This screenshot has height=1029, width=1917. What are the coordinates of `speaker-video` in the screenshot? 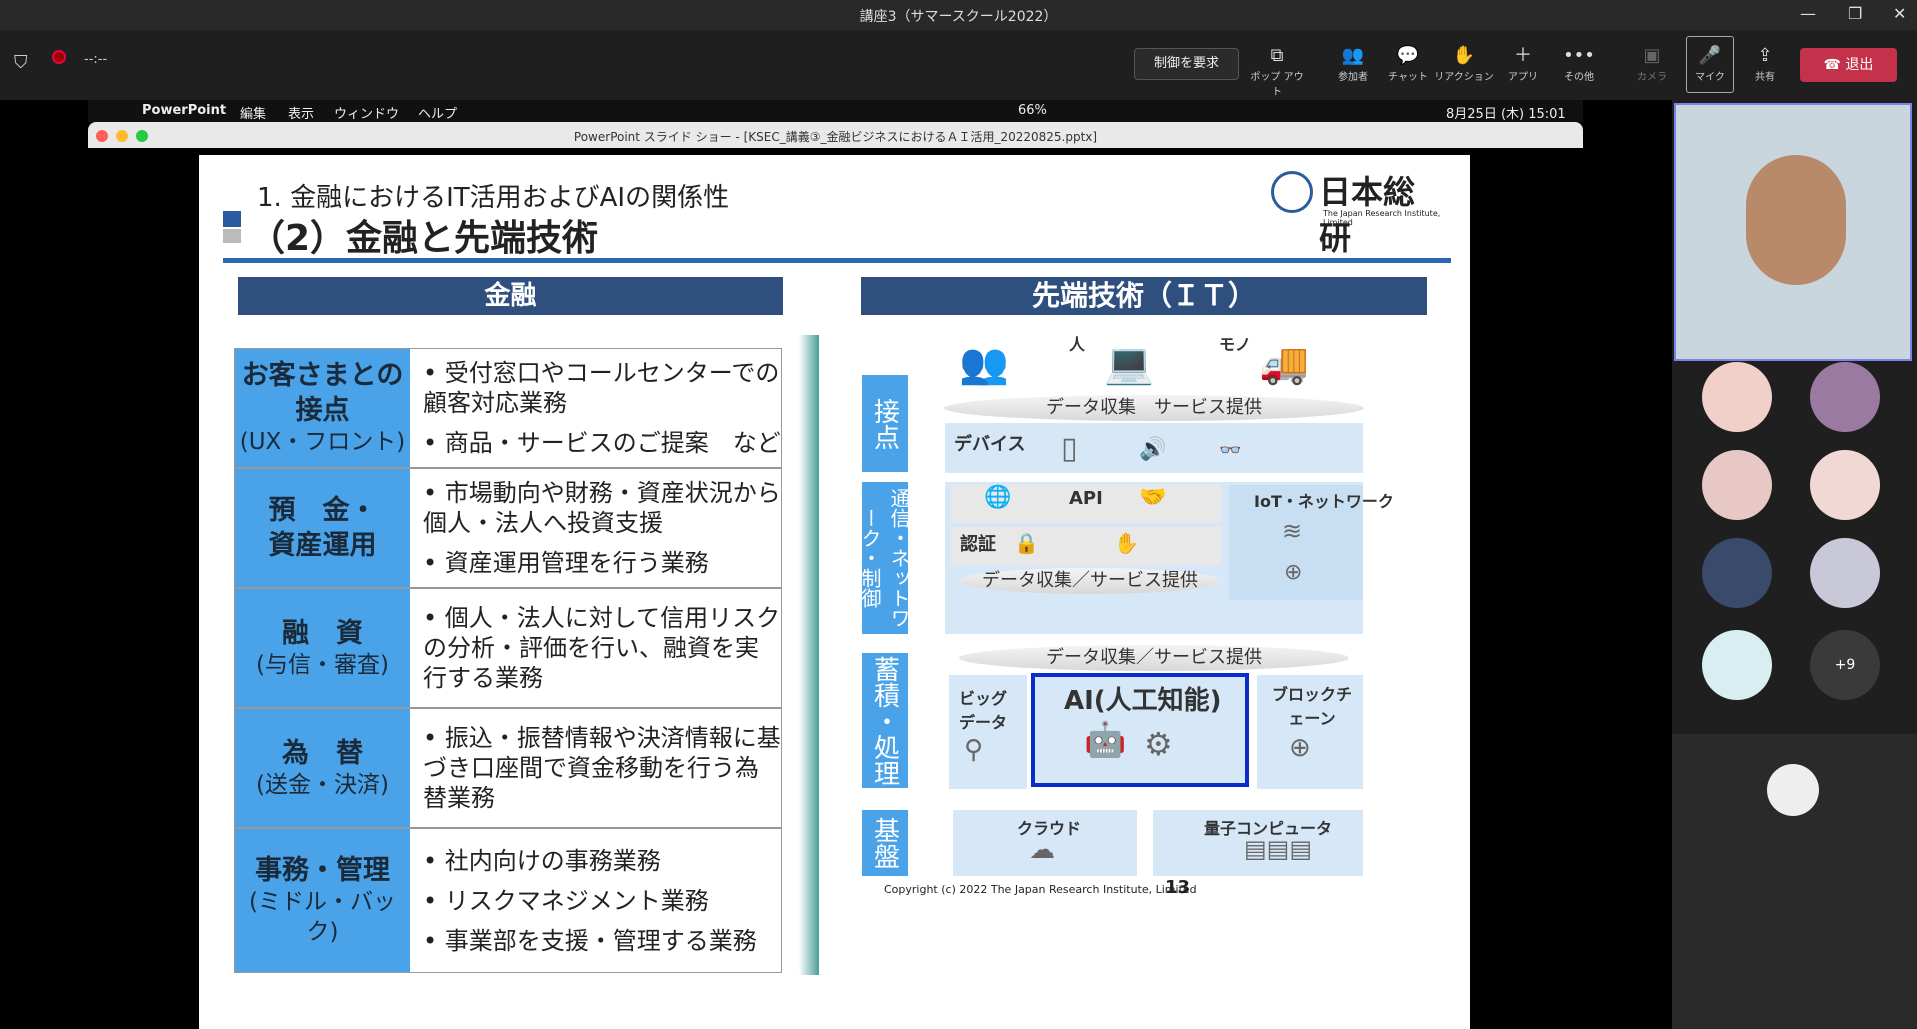 It's located at (1793, 232).